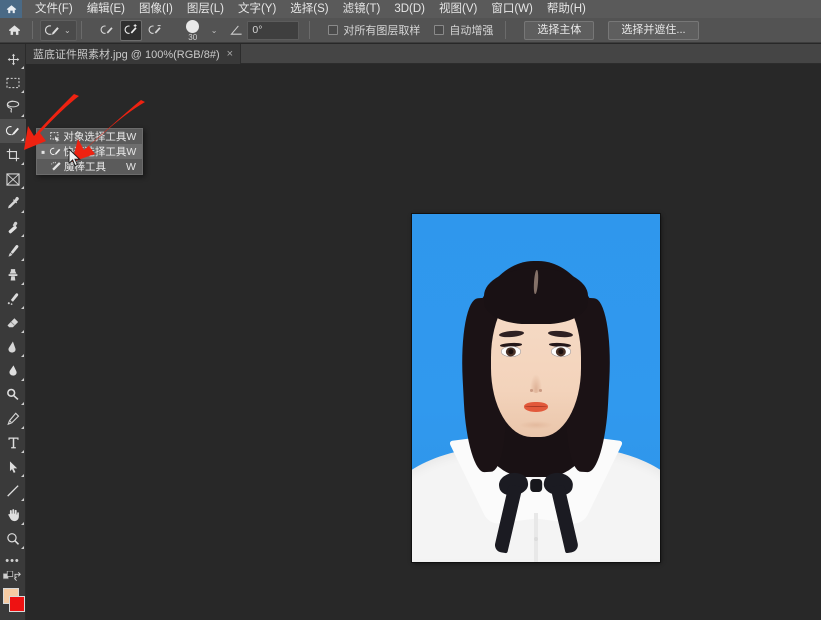 Image resolution: width=821 pixels, height=620 pixels. I want to click on frame-tool, so click(13, 179).